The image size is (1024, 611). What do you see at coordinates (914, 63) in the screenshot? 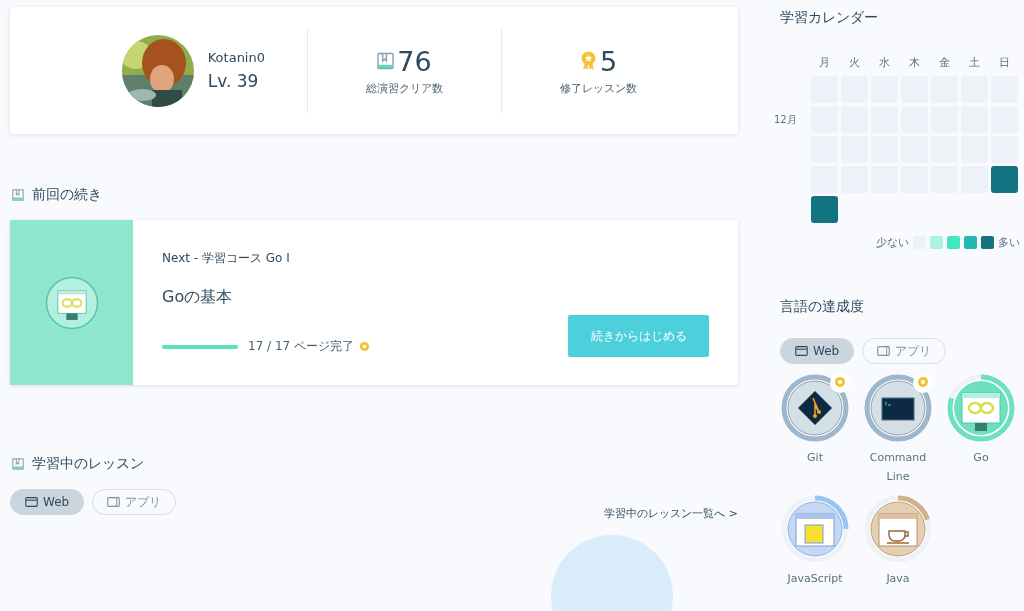
I see `weekday-label: 木` at bounding box center [914, 63].